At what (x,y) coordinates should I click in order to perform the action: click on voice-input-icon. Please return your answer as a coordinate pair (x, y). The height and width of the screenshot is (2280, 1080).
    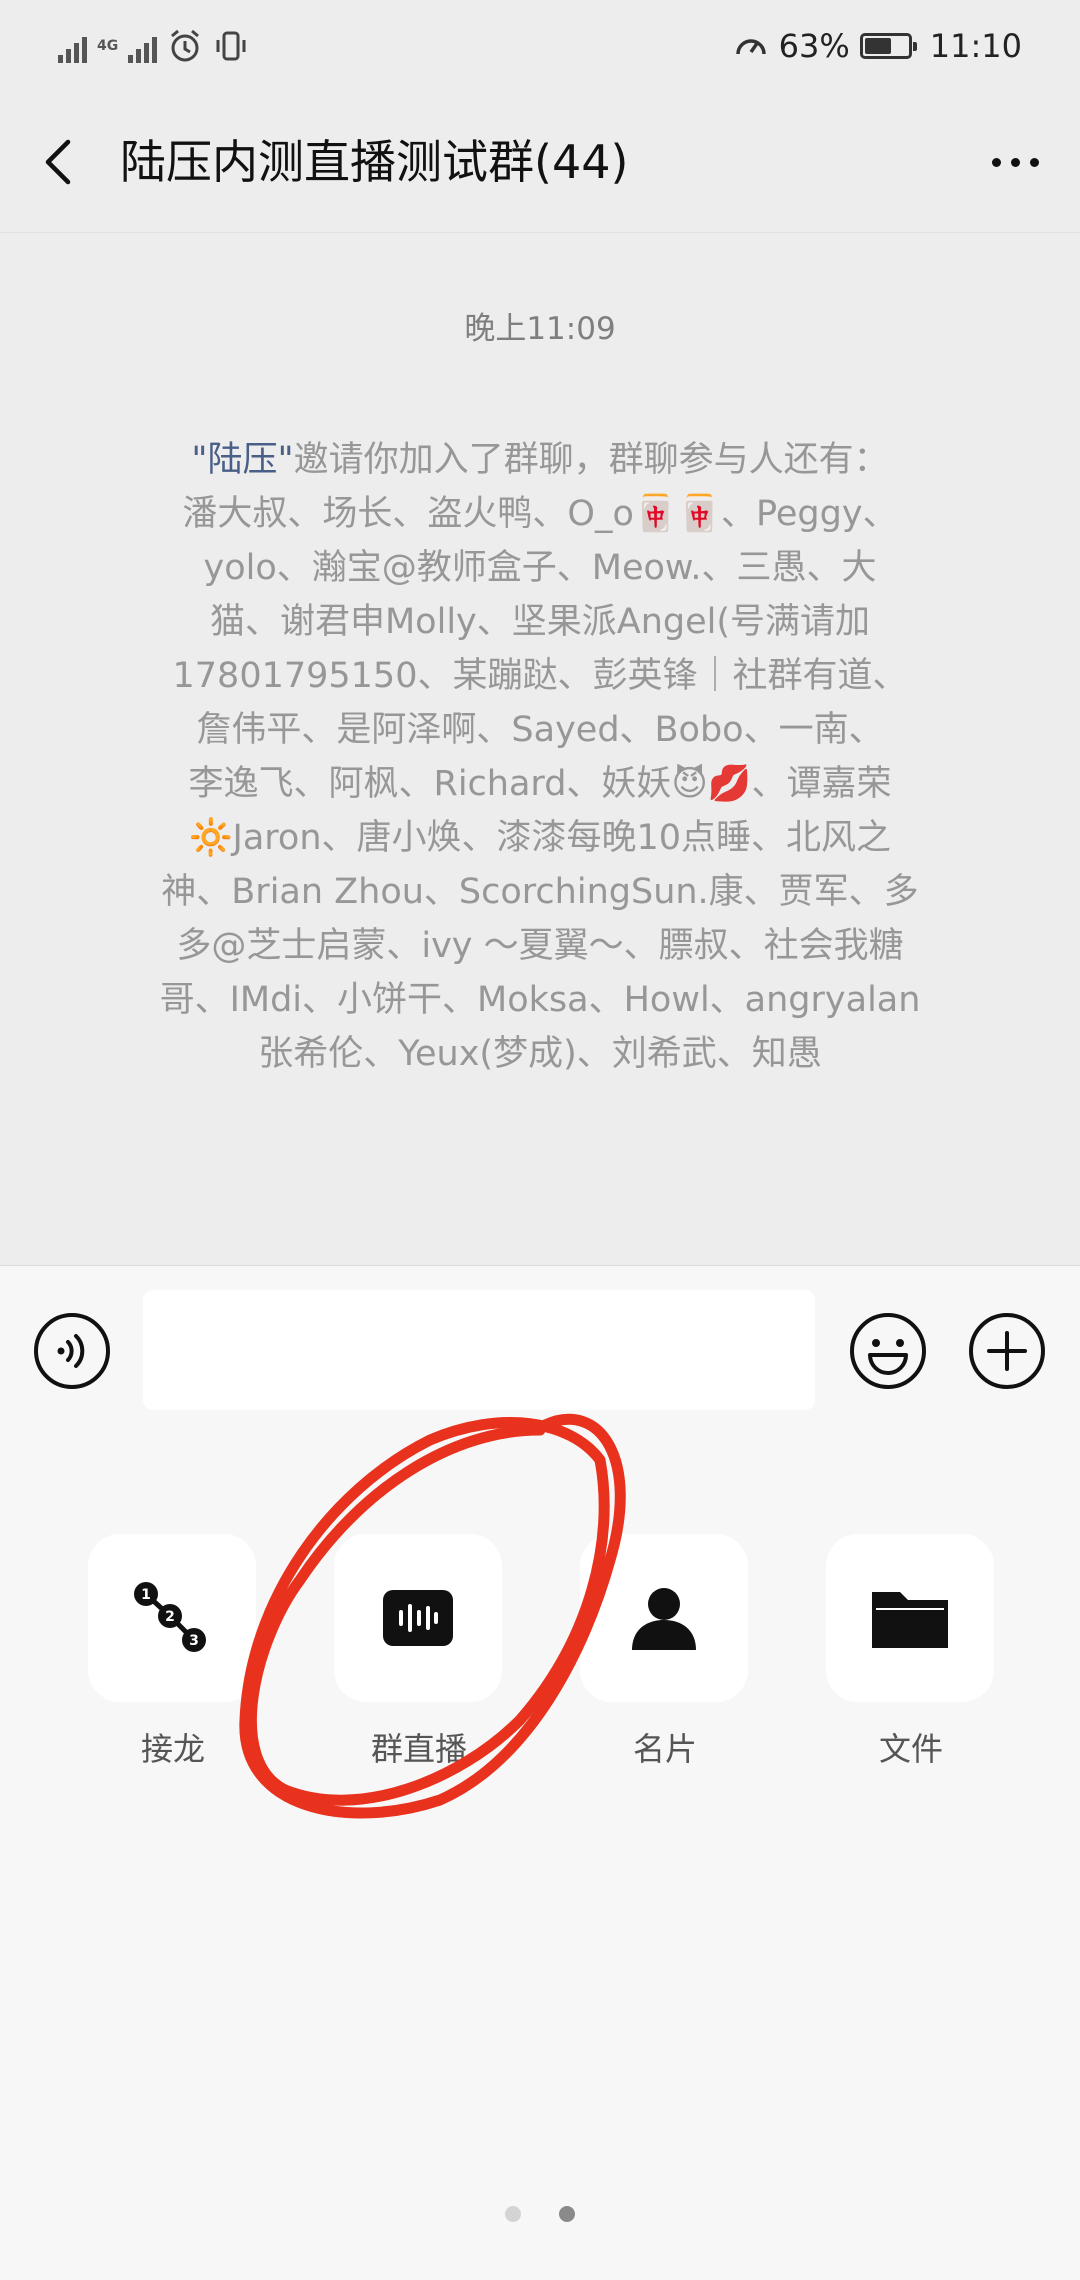
    Looking at the image, I should click on (72, 1351).